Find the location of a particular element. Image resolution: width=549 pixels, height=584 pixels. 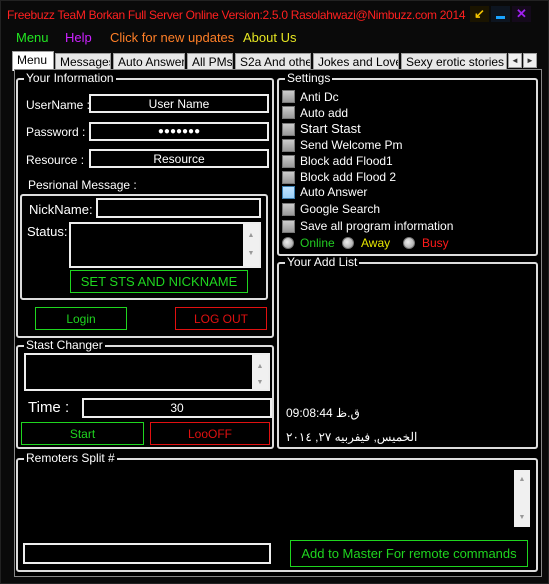

password-field: ●●●●●●● is located at coordinates (179, 131).